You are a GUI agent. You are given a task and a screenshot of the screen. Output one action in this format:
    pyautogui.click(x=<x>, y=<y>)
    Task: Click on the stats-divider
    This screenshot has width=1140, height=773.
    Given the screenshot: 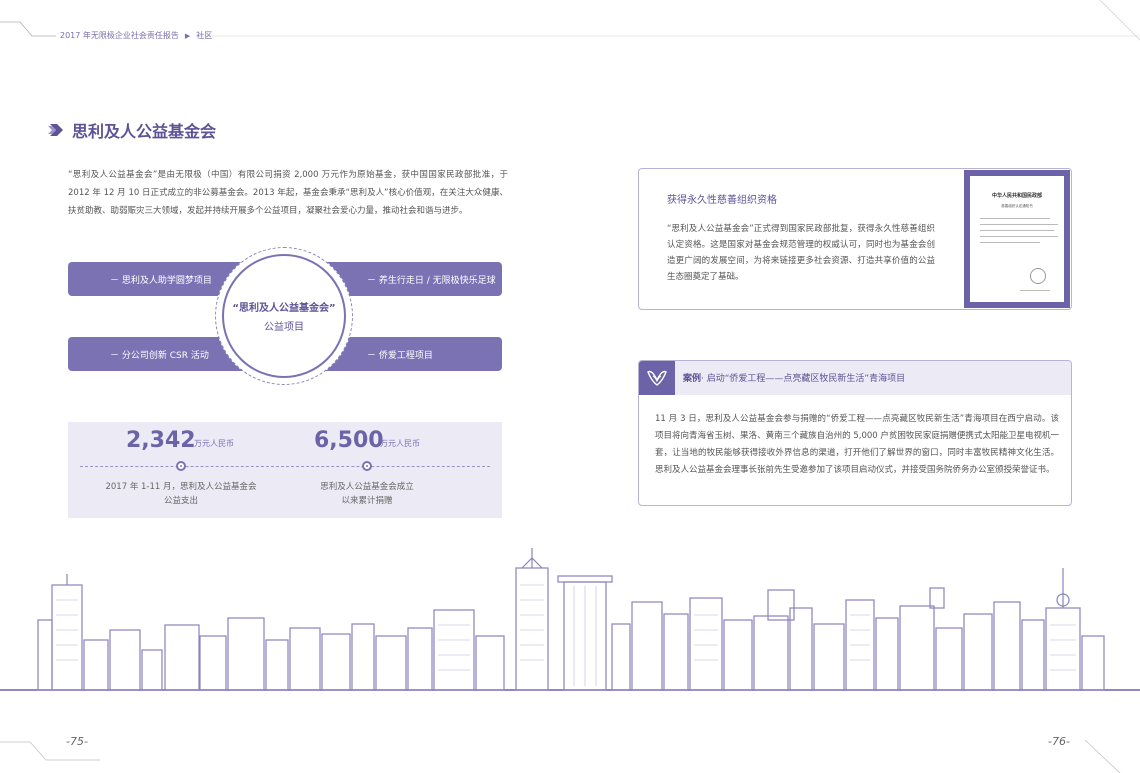 What is the action you would take?
    pyautogui.click(x=285, y=466)
    